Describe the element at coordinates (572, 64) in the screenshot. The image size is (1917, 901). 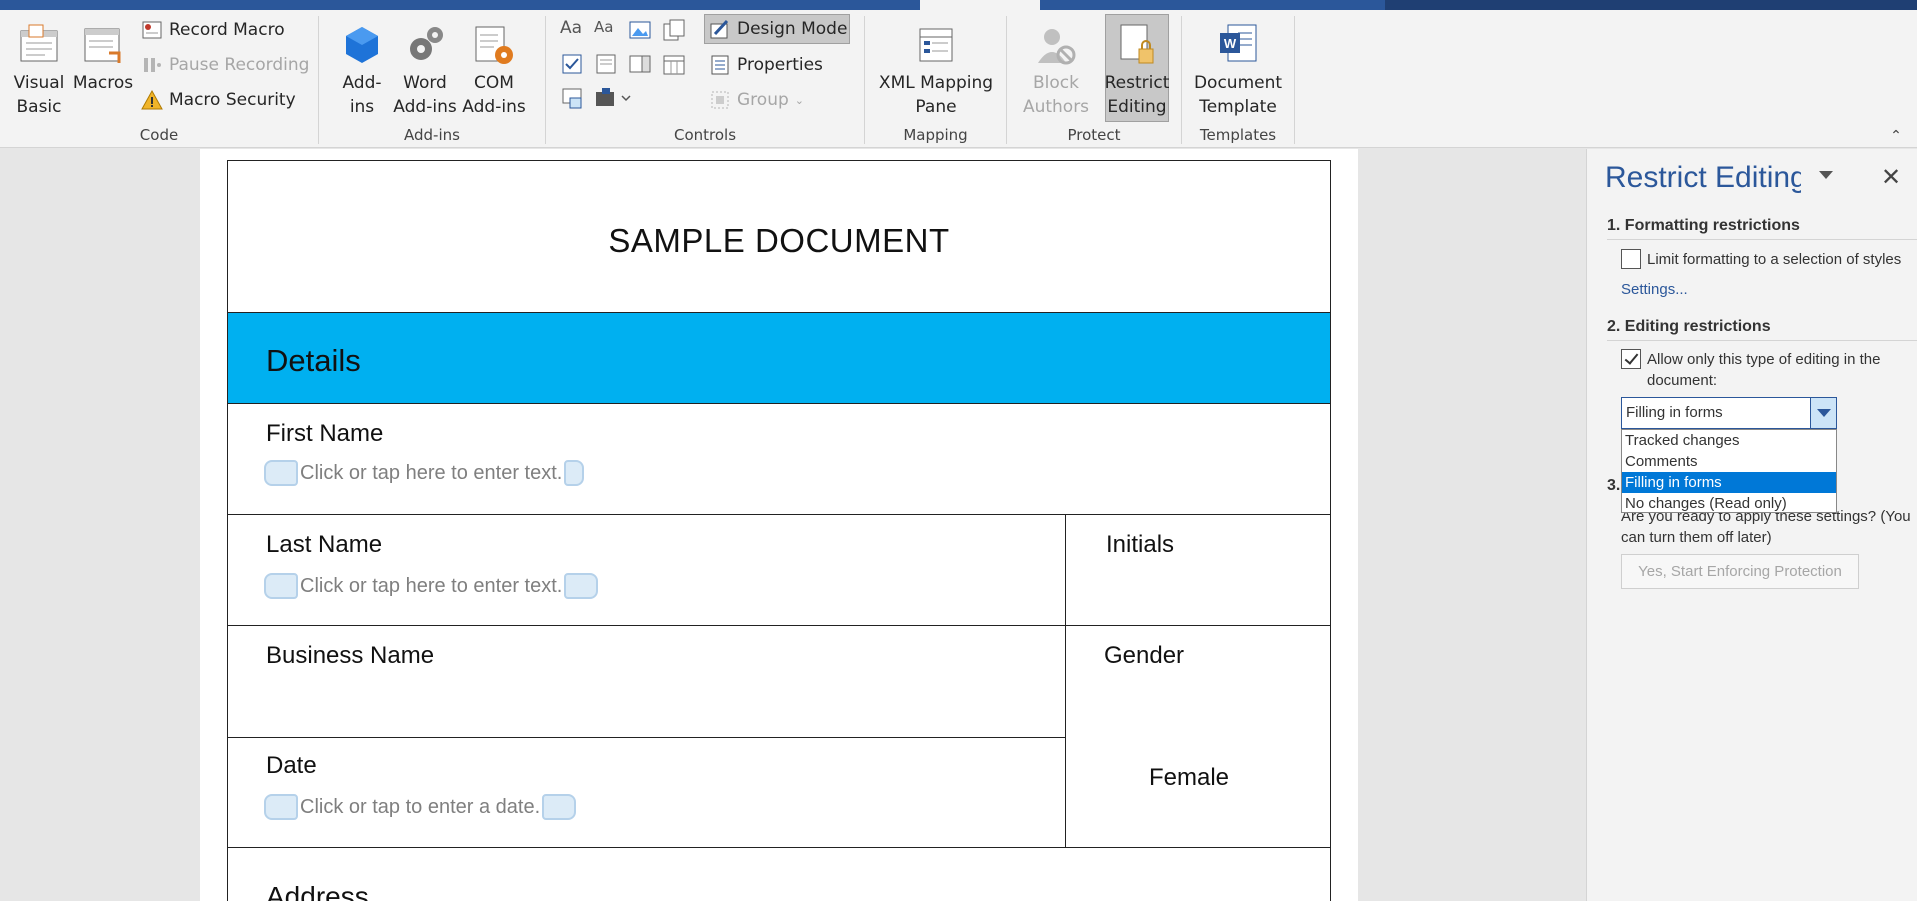
I see `checkbox-control-icon` at that location.